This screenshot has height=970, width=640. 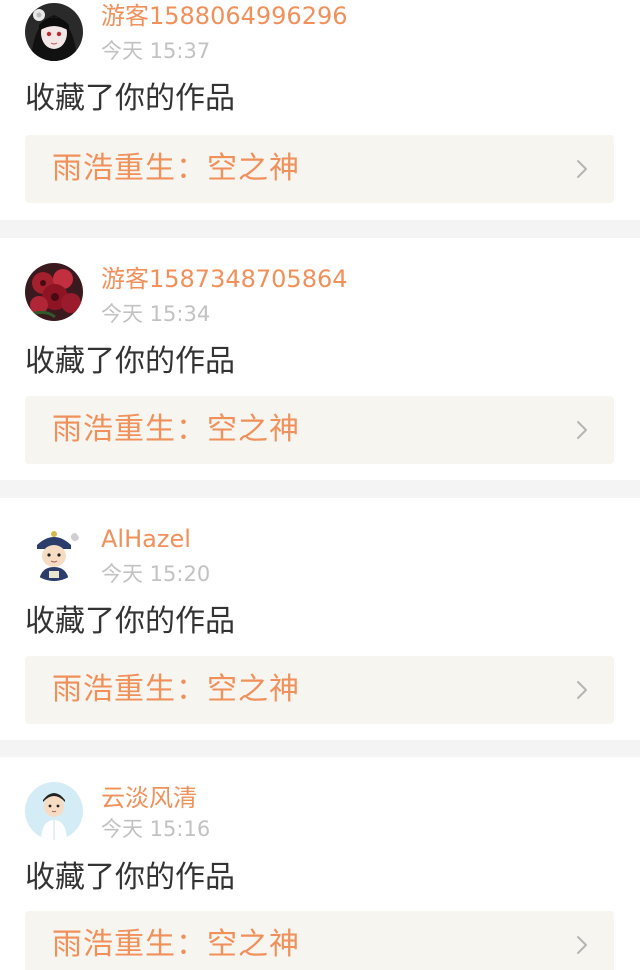 What do you see at coordinates (156, 314) in the screenshot?
I see `timestamp: 今天 15:34` at bounding box center [156, 314].